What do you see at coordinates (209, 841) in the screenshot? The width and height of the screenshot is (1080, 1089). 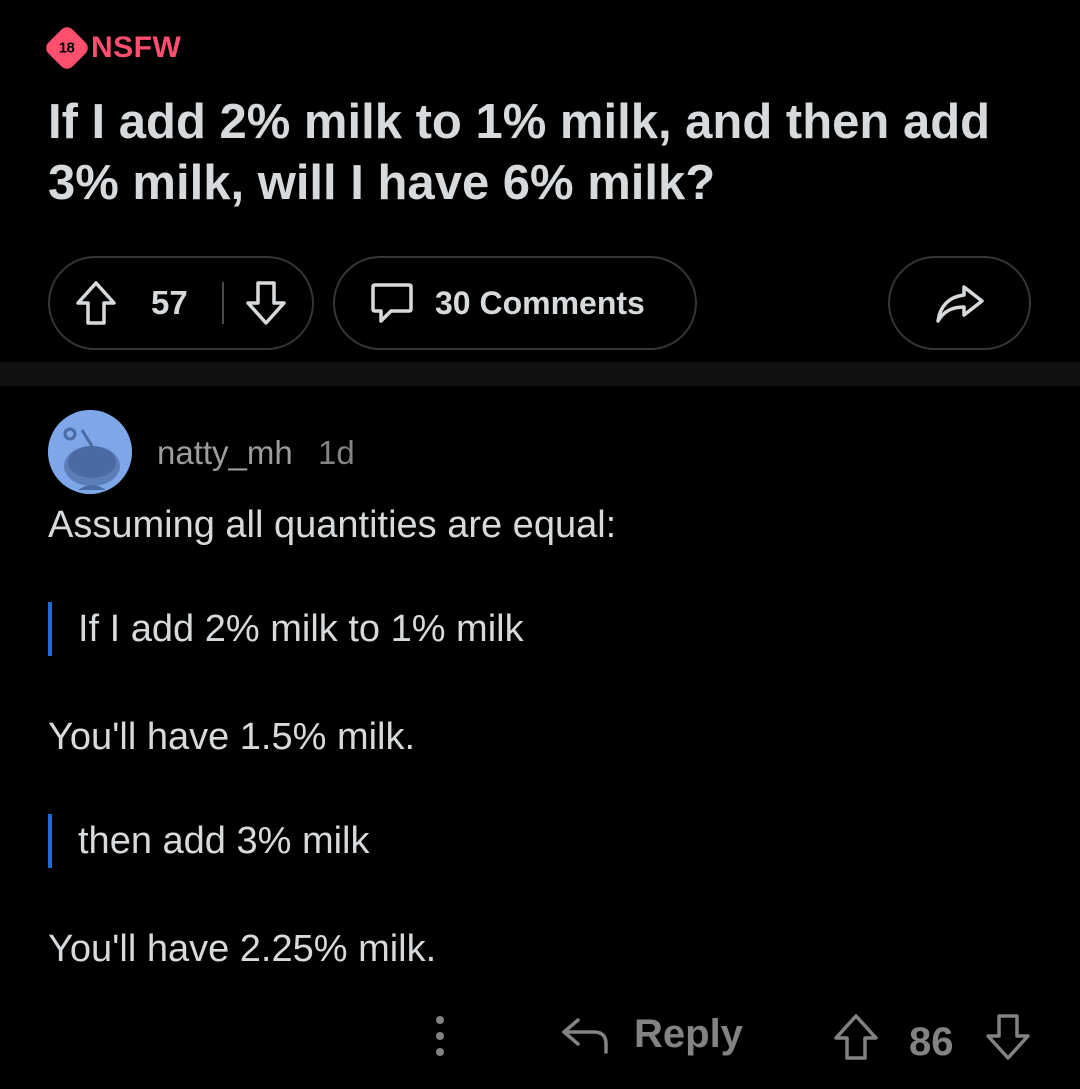 I see `comment-quote-2: then add 3% milk` at bounding box center [209, 841].